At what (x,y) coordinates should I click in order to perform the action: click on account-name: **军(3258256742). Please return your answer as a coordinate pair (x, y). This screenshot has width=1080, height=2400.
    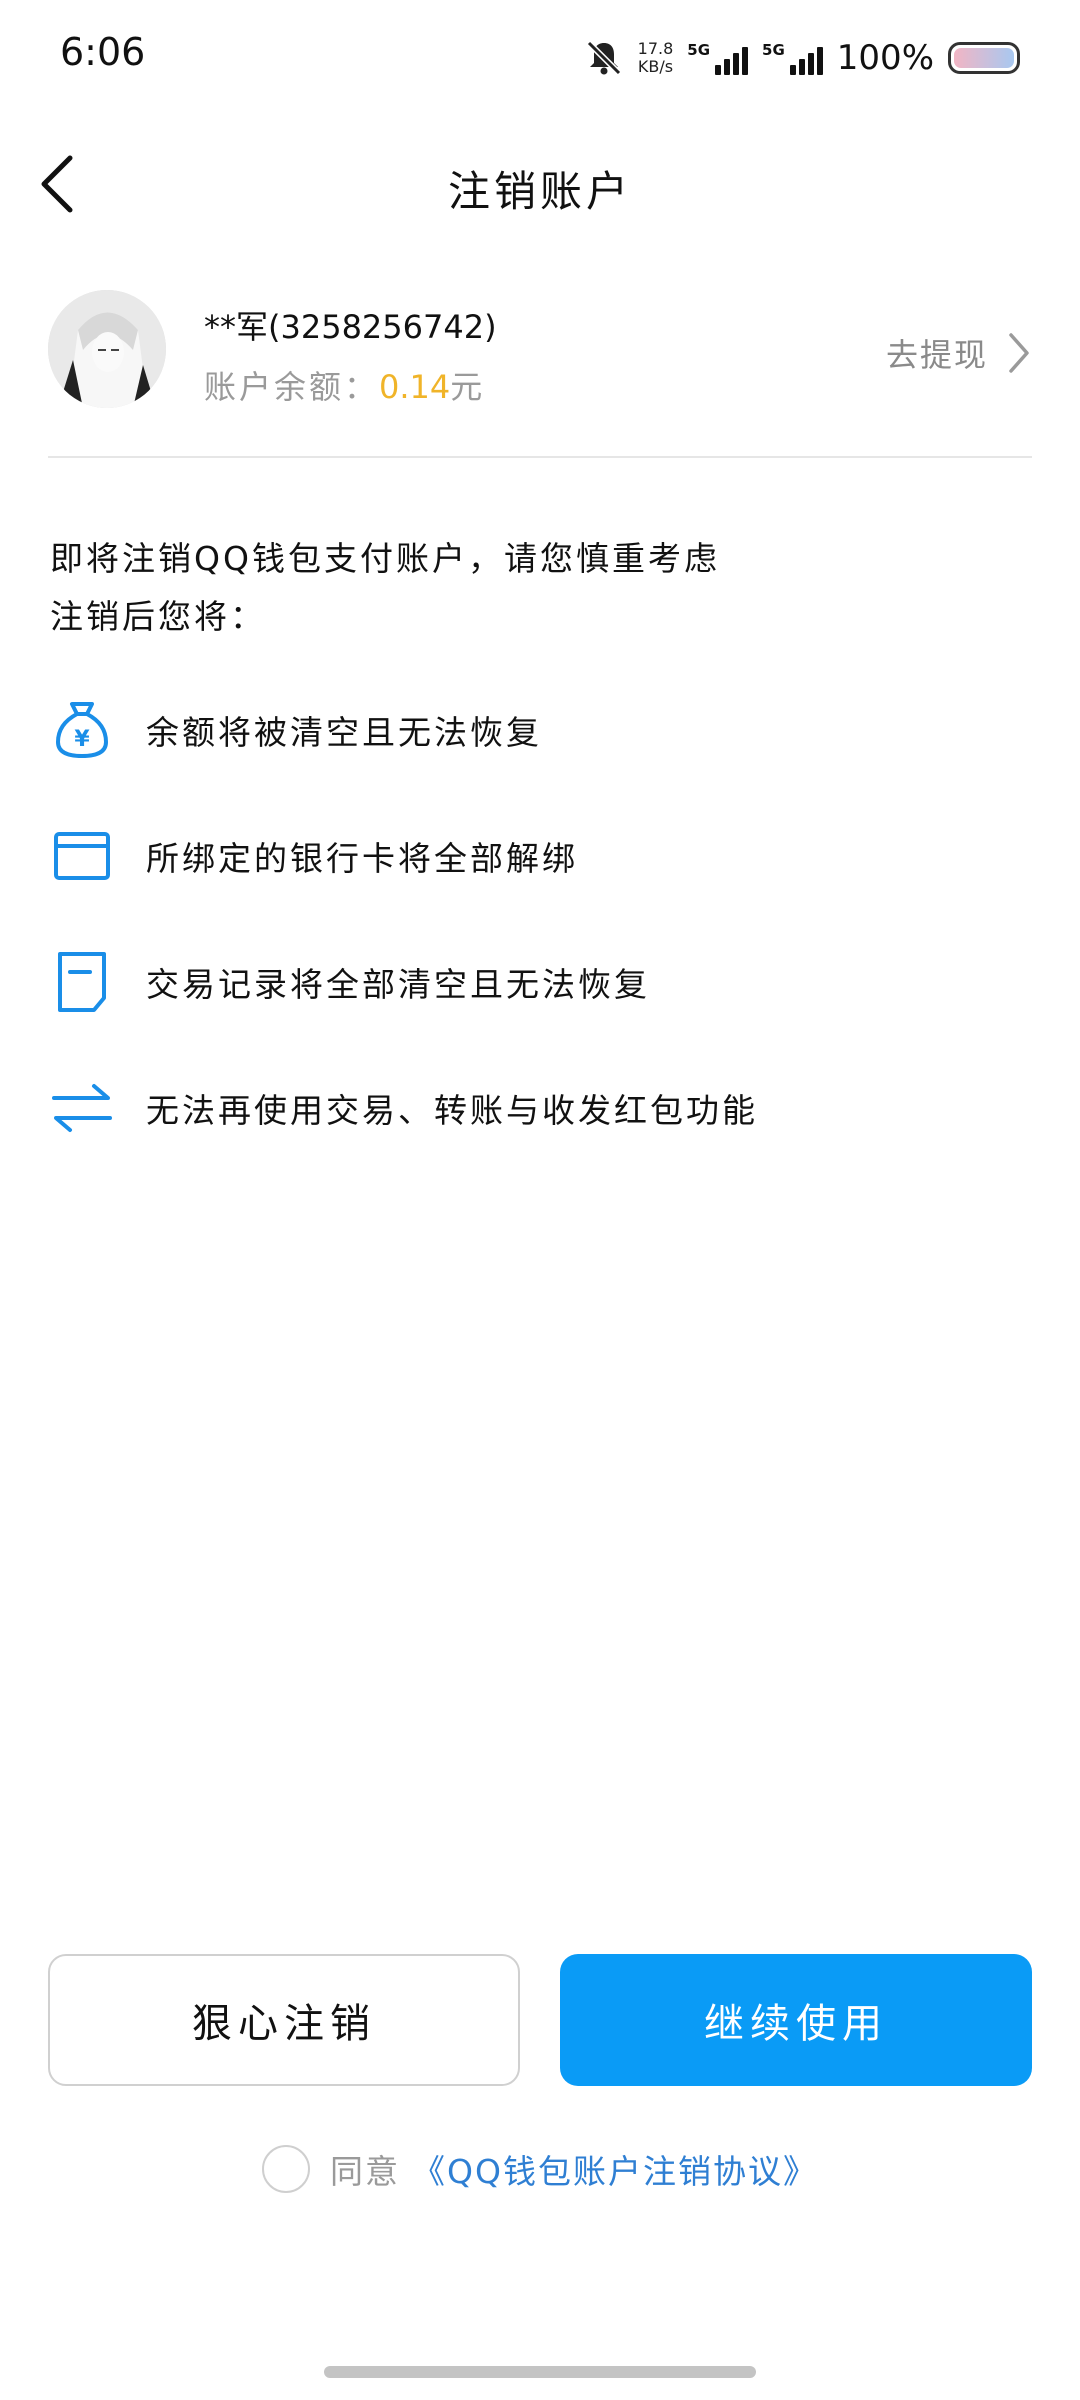
    Looking at the image, I should click on (350, 327).